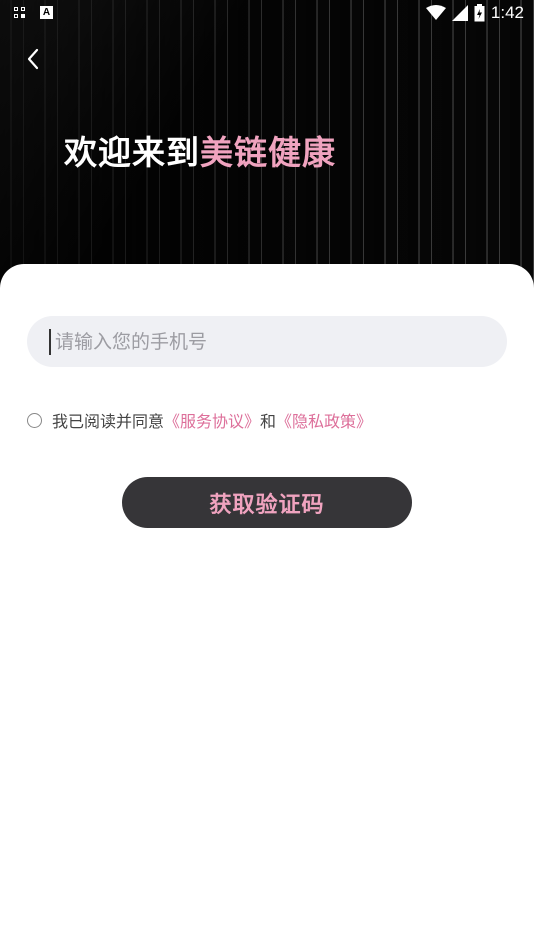 Image resolution: width=534 pixels, height=950 pixels. What do you see at coordinates (20, 12) in the screenshot?
I see `qr-grid-icon` at bounding box center [20, 12].